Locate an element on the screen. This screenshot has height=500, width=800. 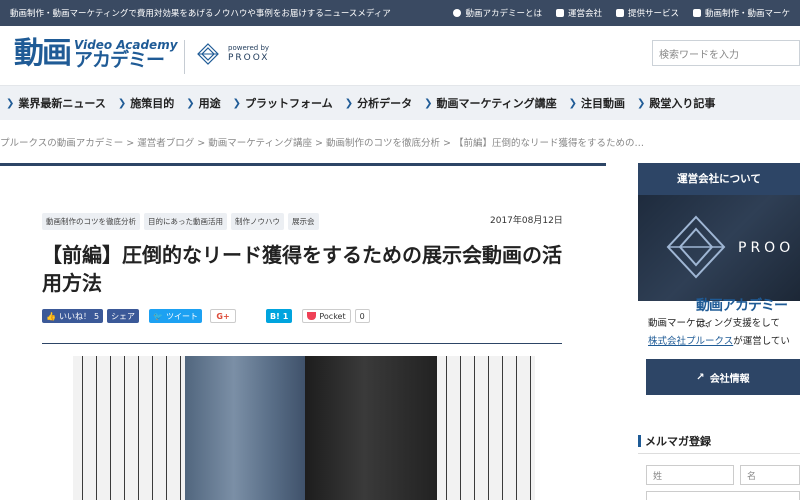
topbar-link-services: 提供サービス is located at coordinates (647, 13).